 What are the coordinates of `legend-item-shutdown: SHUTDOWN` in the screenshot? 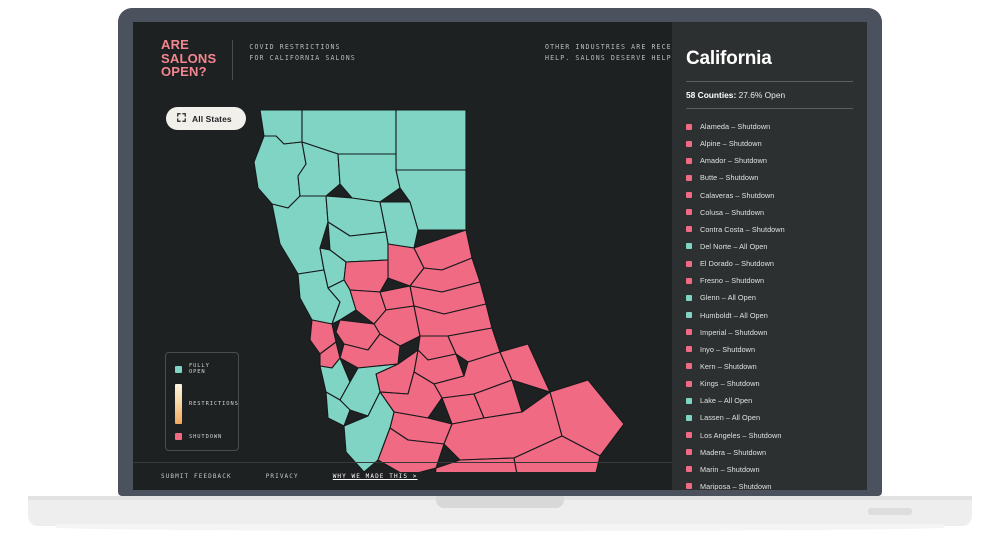 It's located at (202, 436).